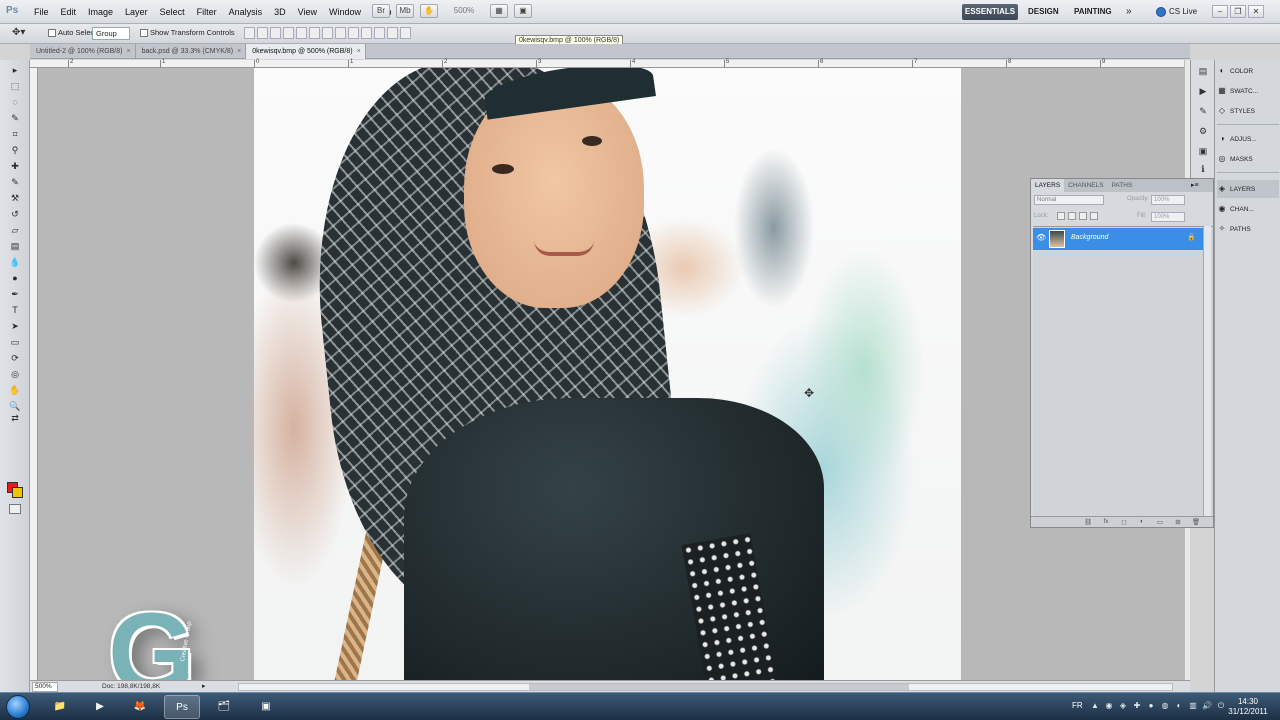  I want to click on scrollbar-thumb, so click(719, 687).